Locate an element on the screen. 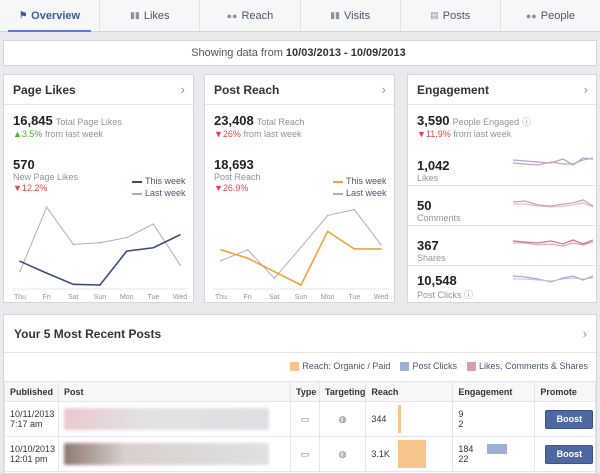 The image size is (600, 474). engaged-change: ▼11.9% is located at coordinates (434, 134).